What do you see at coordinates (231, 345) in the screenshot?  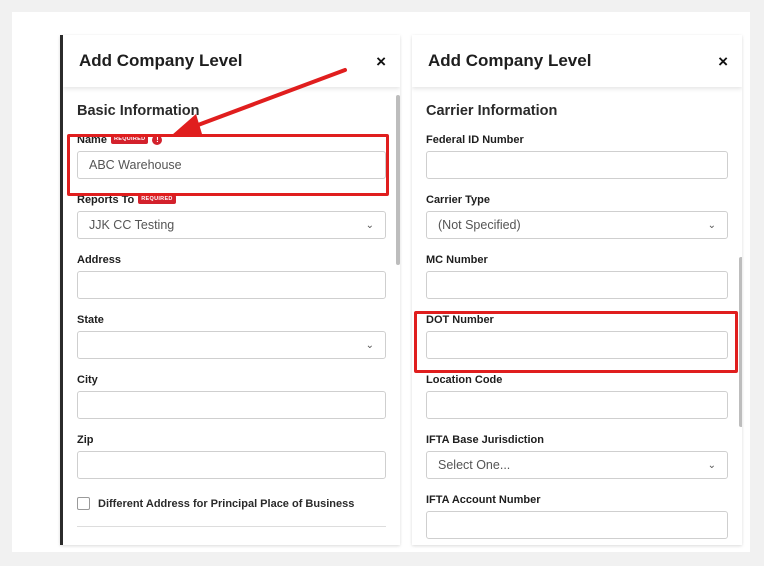 I see `state-select: ⌄` at bounding box center [231, 345].